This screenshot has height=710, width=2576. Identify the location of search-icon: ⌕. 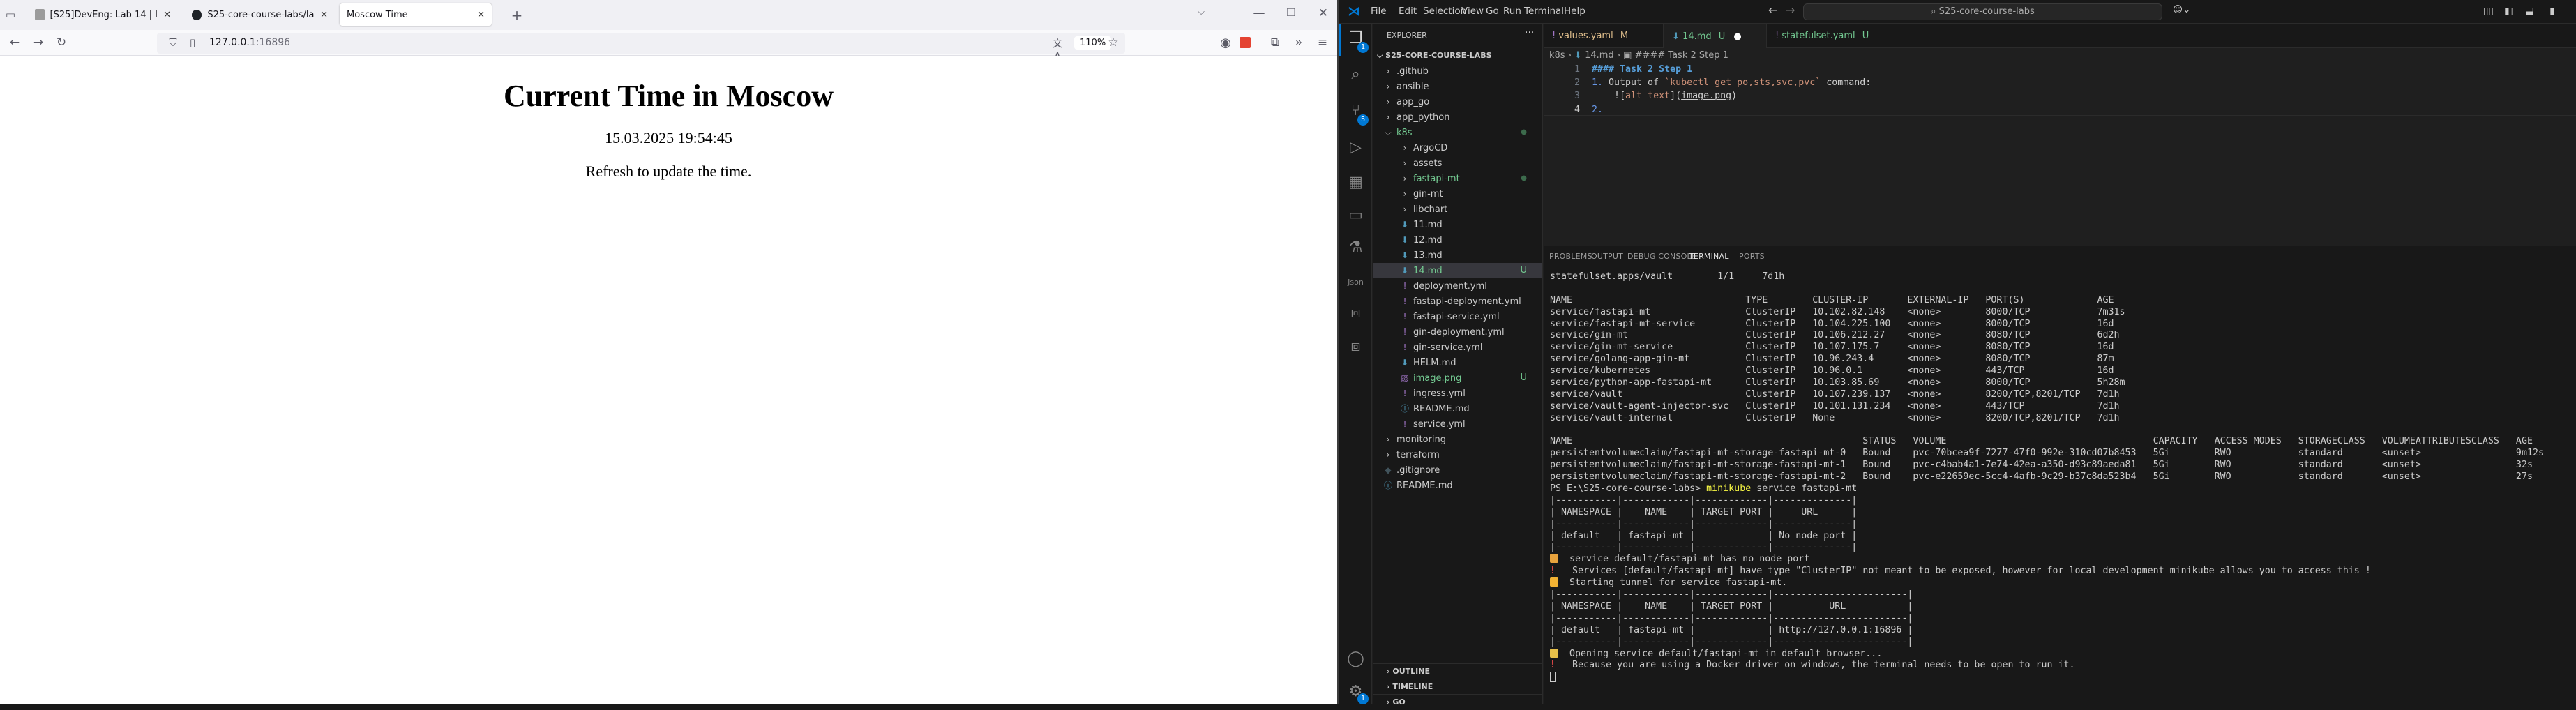
(1355, 75).